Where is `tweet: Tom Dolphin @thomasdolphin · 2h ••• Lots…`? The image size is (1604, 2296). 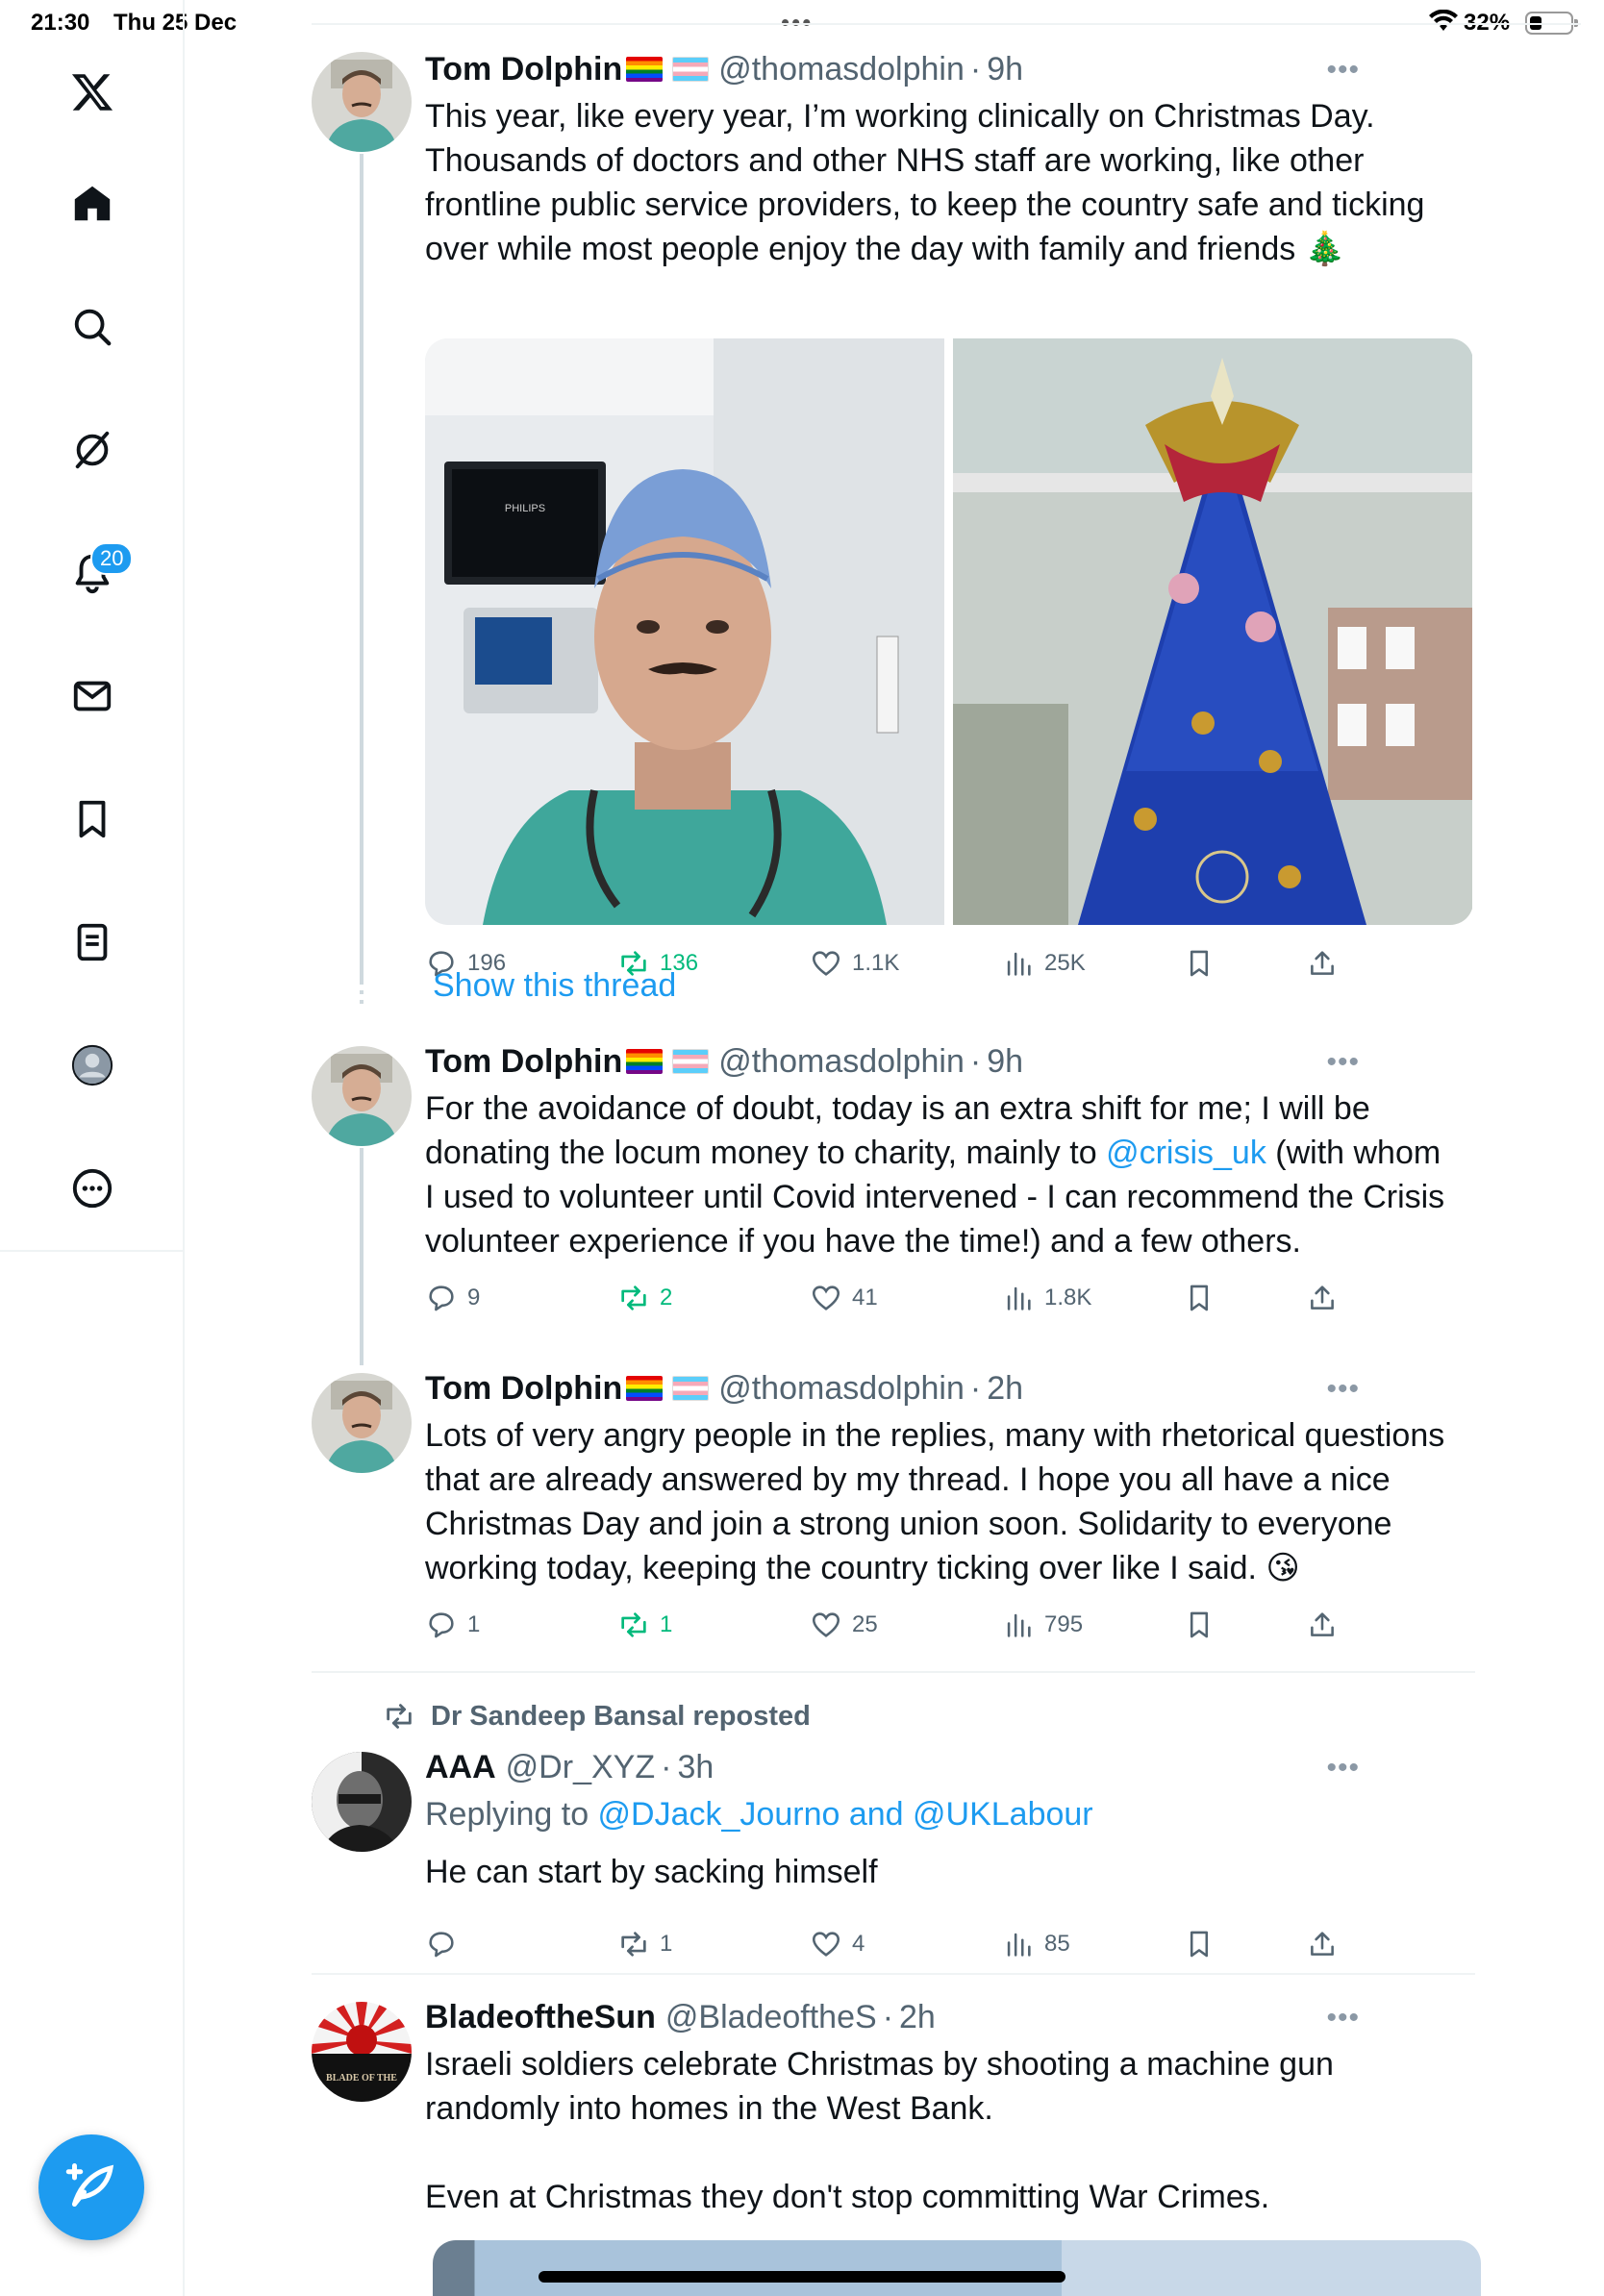 tweet: Tom Dolphin @thomasdolphin · 2h ••• Lots… is located at coordinates (878, 1502).